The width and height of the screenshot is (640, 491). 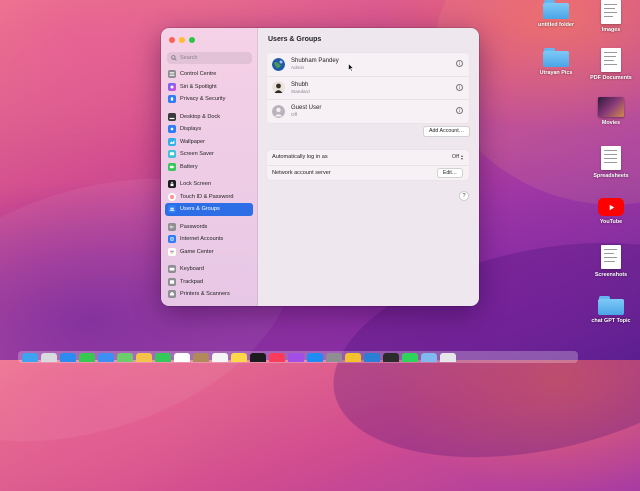 I want to click on sidebar-item-label: Wallpaper, so click(x=192, y=141).